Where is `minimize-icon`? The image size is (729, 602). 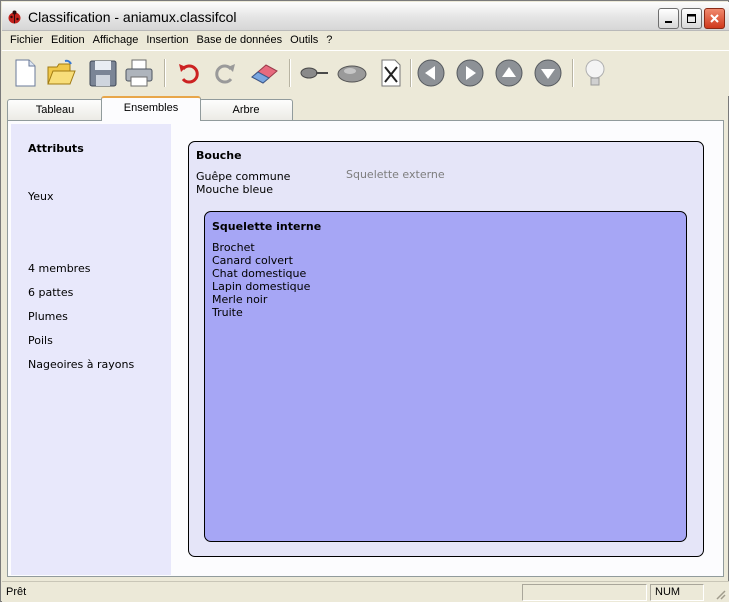
minimize-icon is located at coordinates (668, 22).